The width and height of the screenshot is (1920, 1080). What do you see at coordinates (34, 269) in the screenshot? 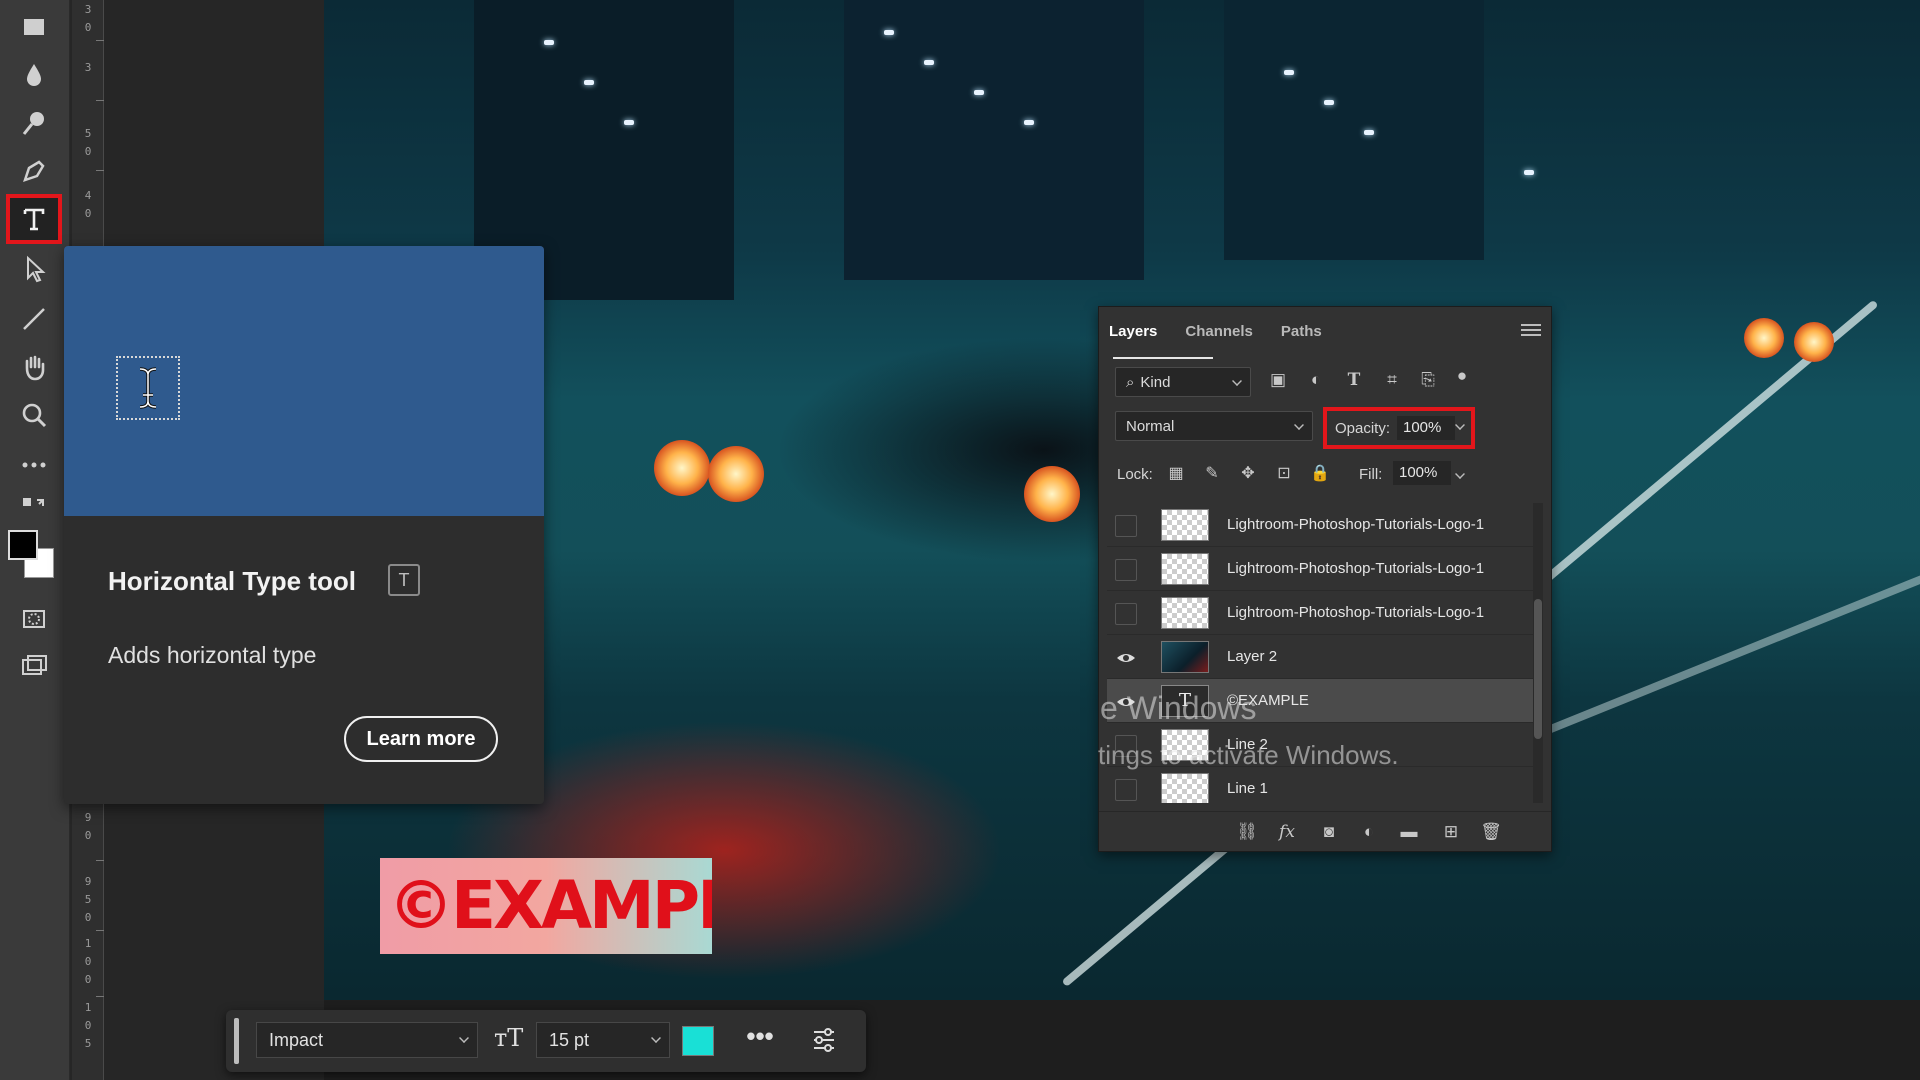
I see `path-selection-tool-icon` at bounding box center [34, 269].